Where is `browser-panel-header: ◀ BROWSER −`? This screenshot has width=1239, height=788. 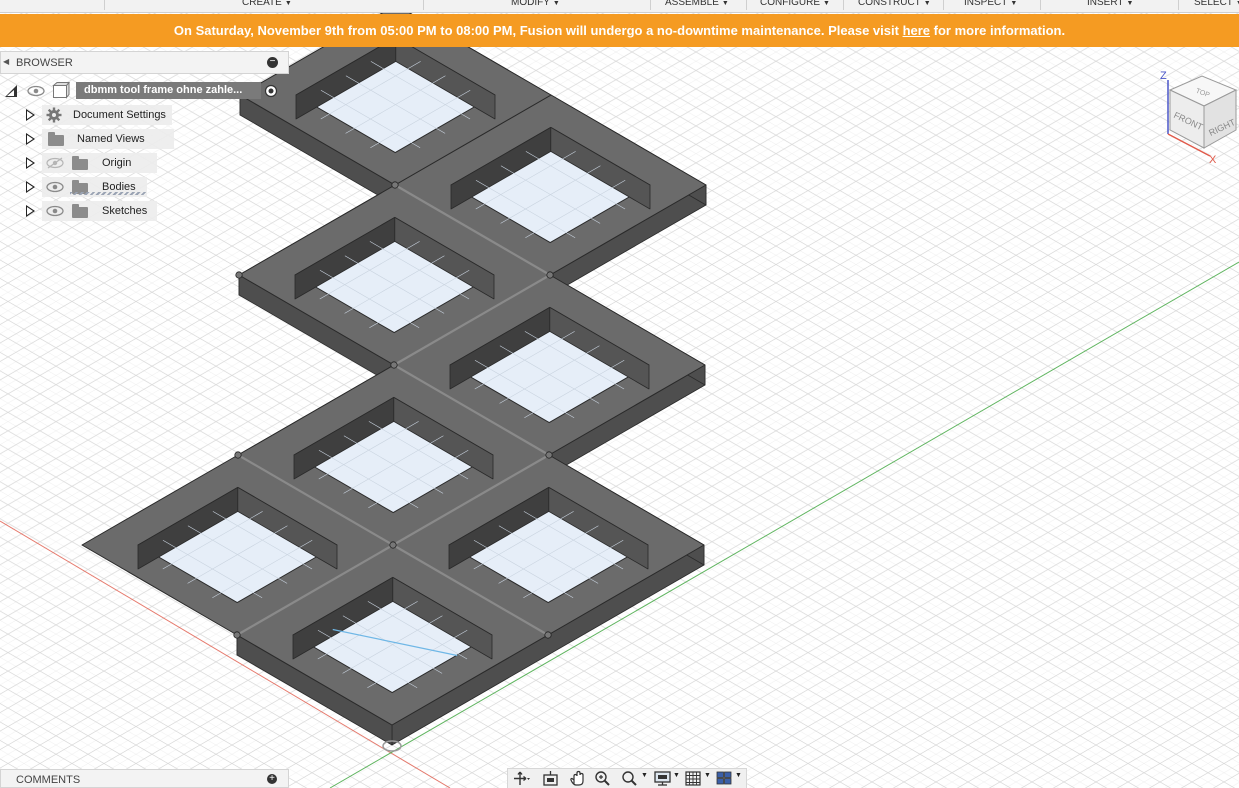 browser-panel-header: ◀ BROWSER − is located at coordinates (144, 62).